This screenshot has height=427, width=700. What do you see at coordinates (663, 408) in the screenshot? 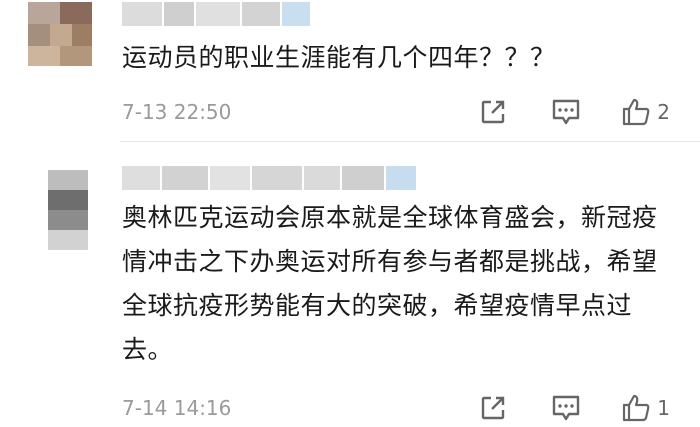
I see `like-count: 1` at bounding box center [663, 408].